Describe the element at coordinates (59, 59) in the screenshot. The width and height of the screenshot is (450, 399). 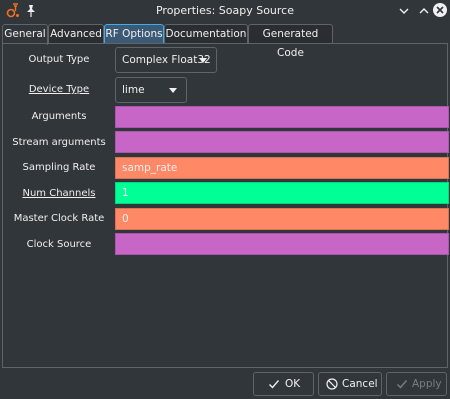
I see `output-type-label: Output Type` at that location.